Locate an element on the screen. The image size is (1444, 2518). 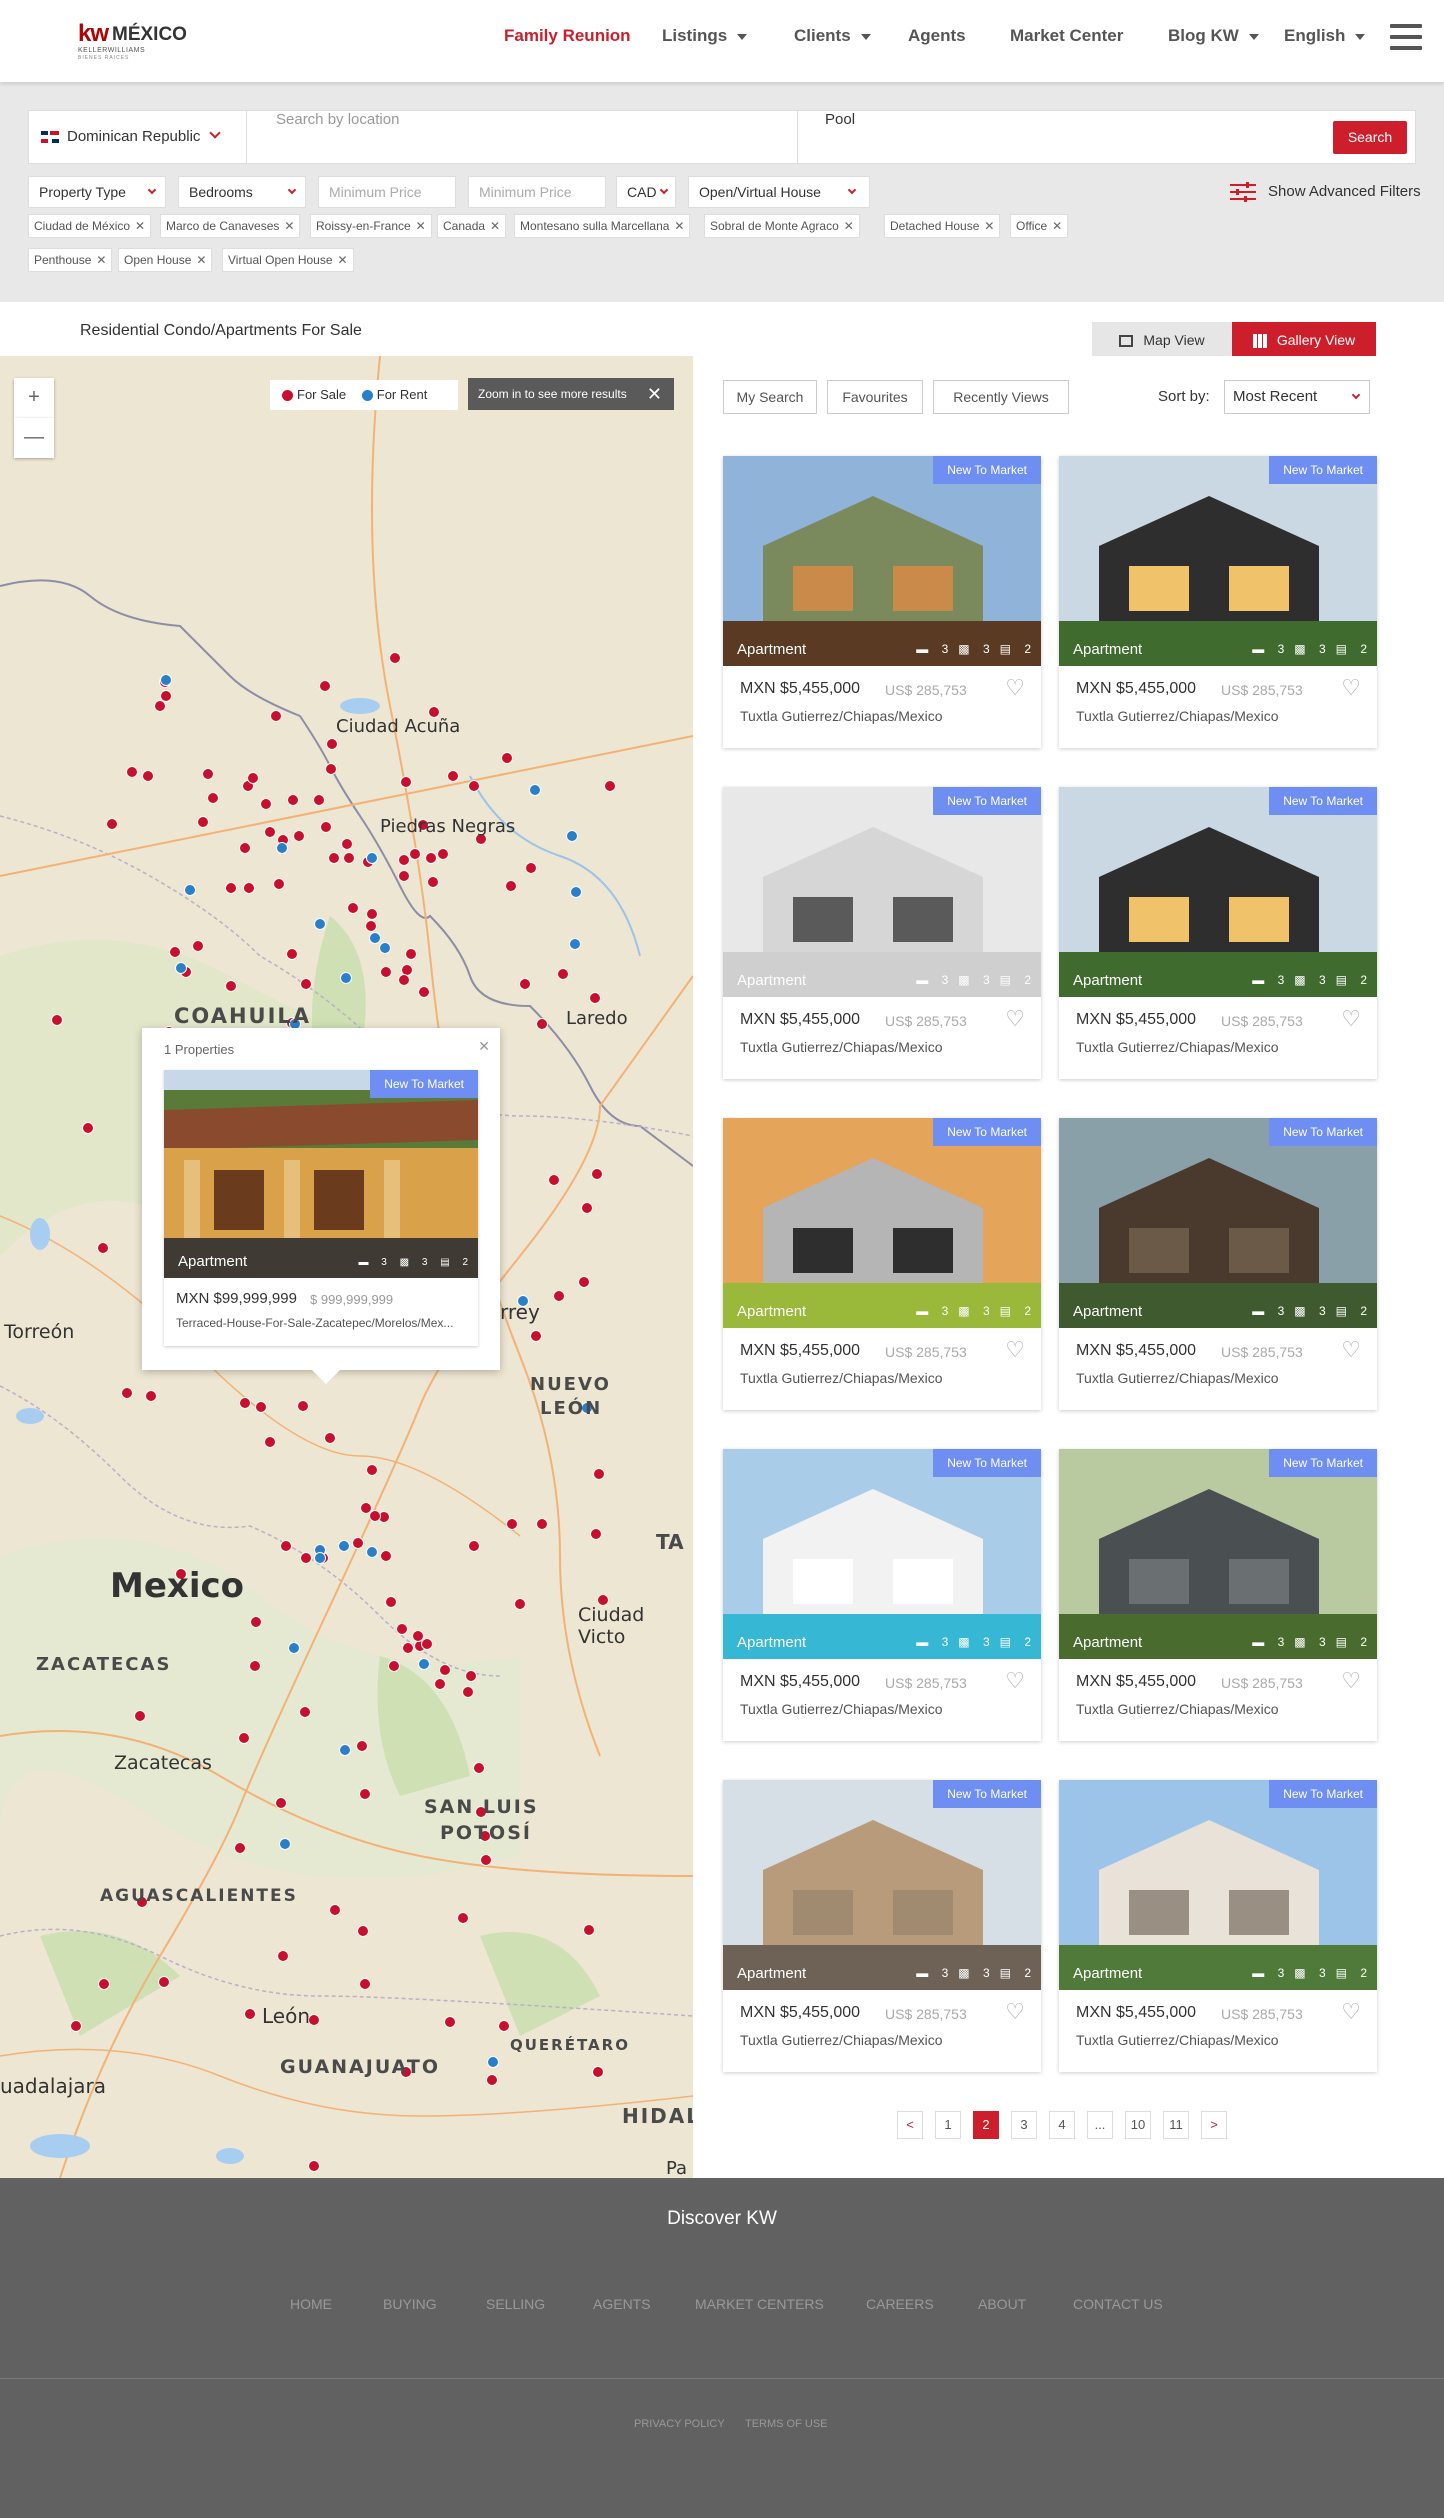
nav-clients: Clients is located at coordinates (832, 36).